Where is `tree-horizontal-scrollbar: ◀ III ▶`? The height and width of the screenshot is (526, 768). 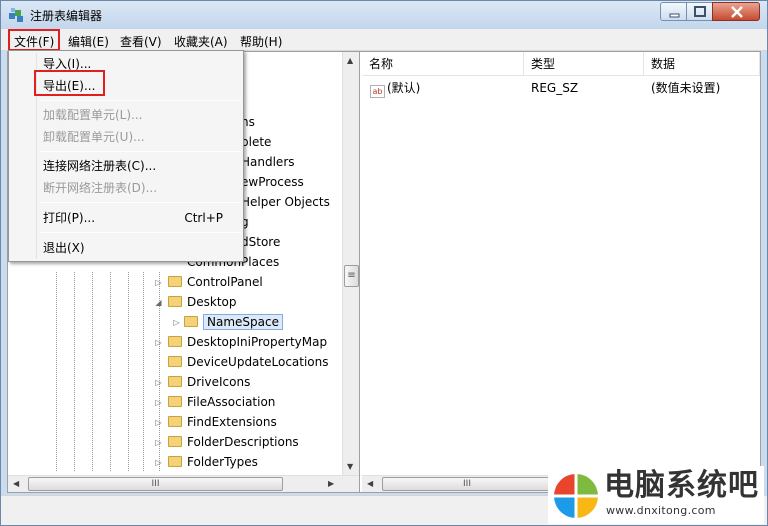 tree-horizontal-scrollbar: ◀ III ▶ is located at coordinates (183, 483).